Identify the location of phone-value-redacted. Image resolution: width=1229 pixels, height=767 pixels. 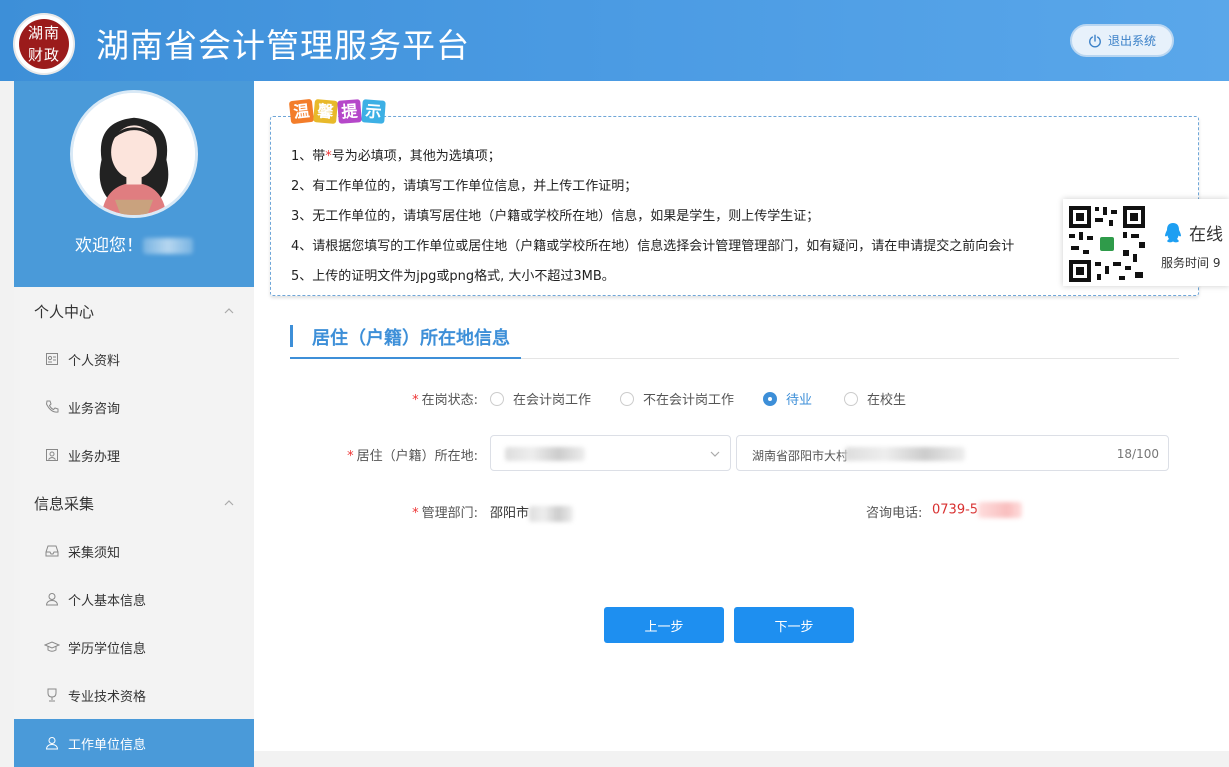
(1000, 510).